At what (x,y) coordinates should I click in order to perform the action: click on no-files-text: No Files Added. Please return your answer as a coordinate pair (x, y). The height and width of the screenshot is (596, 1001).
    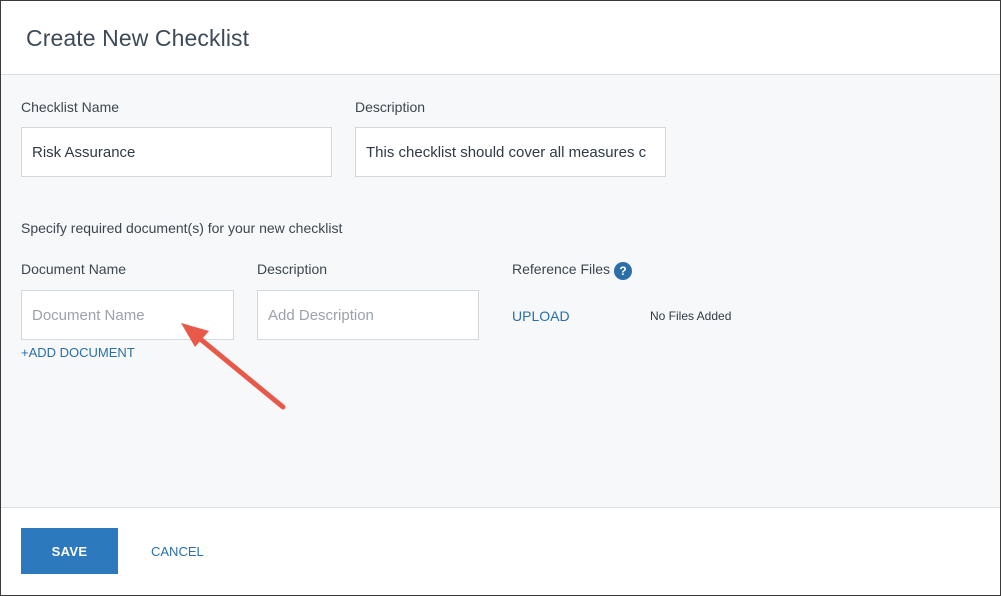
    Looking at the image, I should click on (691, 316).